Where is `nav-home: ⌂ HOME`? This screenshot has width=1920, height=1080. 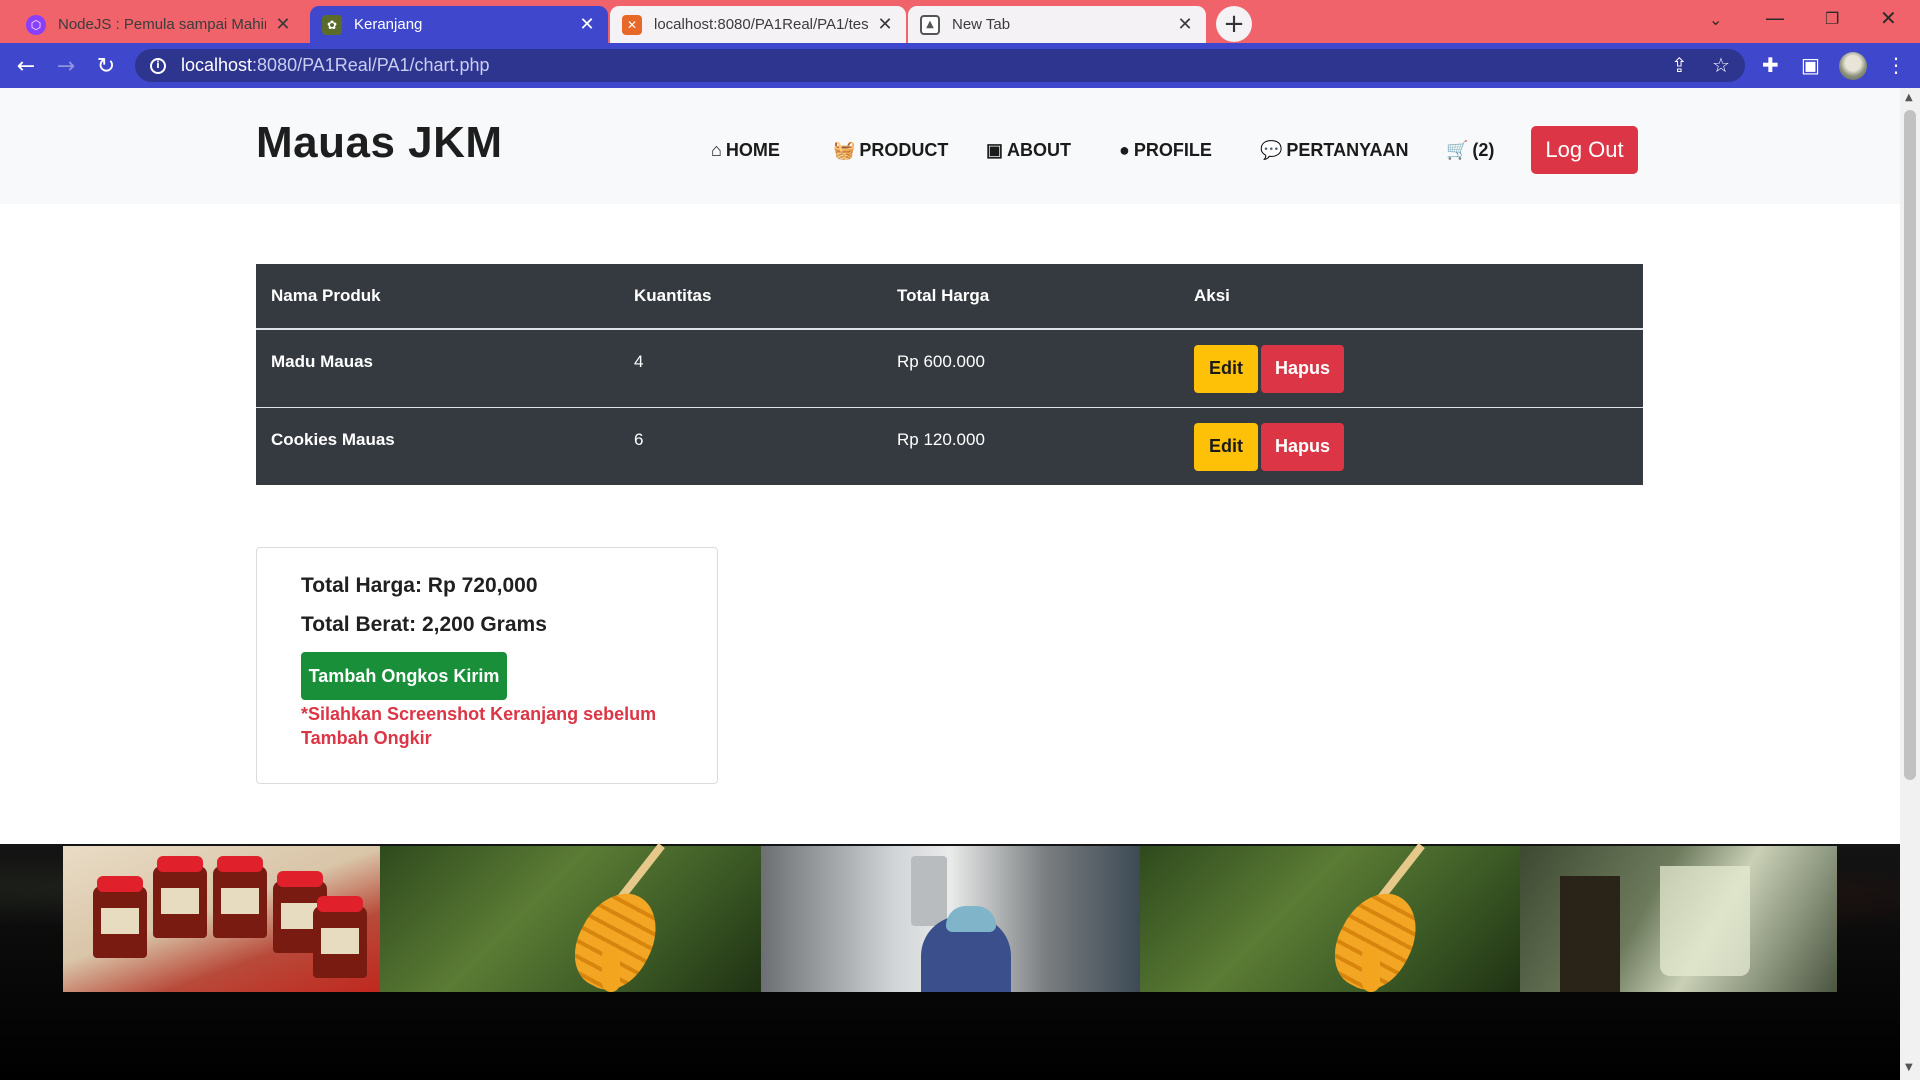
nav-home: ⌂ HOME is located at coordinates (745, 150).